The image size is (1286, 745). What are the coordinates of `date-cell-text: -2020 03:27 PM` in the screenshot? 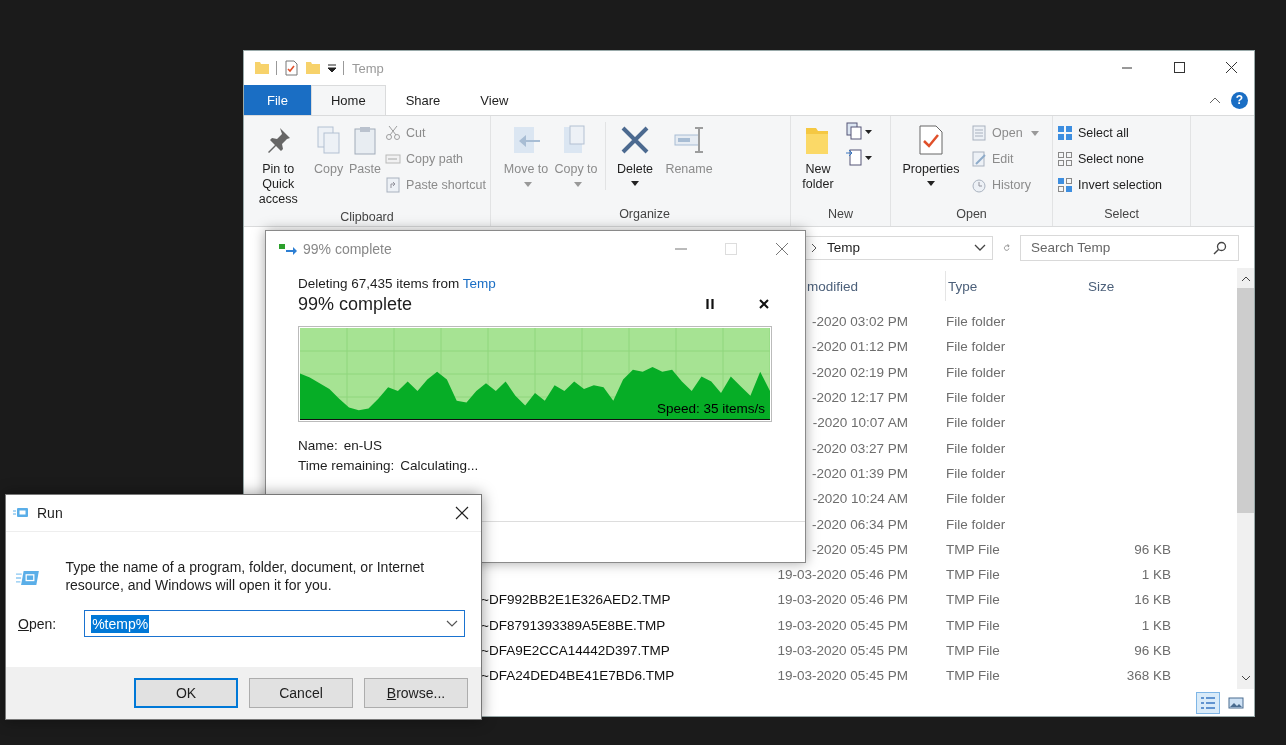 It's located at (859, 448).